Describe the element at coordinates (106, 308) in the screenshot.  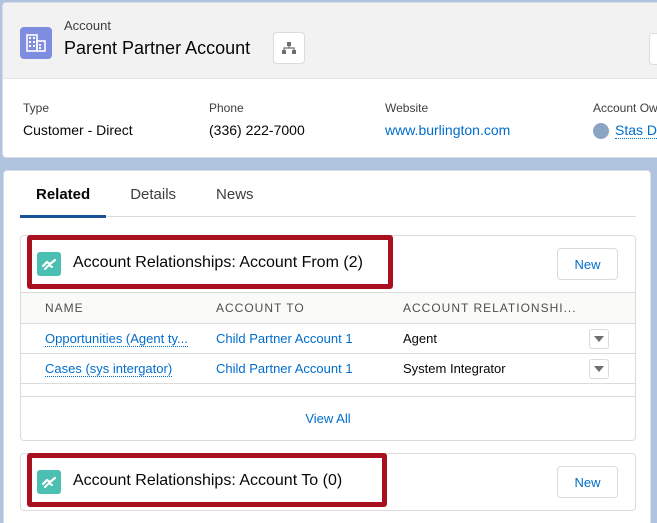
I see `column-header-name: NAME` at that location.